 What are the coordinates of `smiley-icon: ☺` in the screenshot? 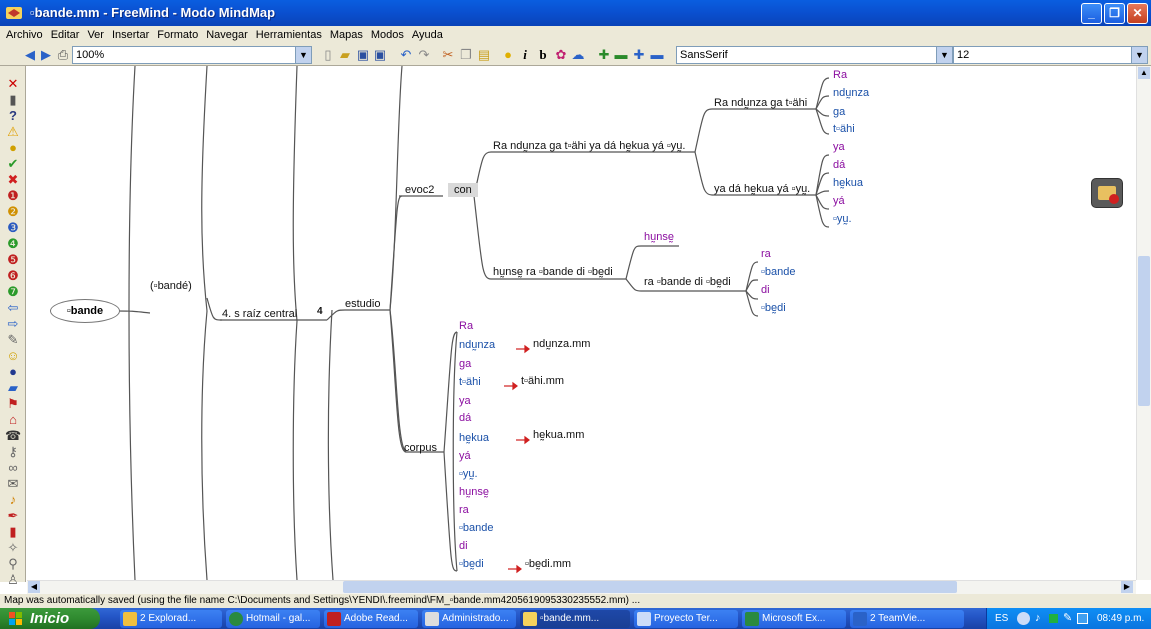 It's located at (13, 355).